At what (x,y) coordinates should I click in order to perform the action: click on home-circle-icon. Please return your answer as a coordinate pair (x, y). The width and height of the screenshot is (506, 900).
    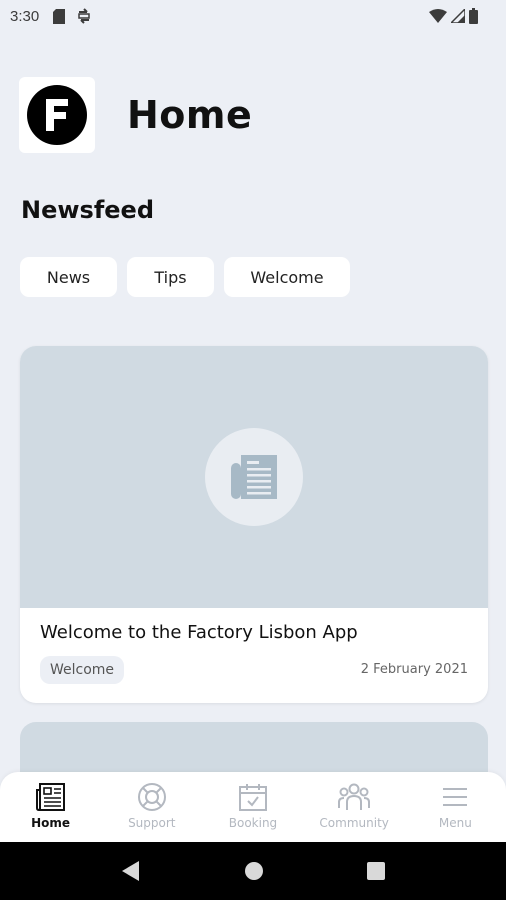
    Looking at the image, I should click on (254, 871).